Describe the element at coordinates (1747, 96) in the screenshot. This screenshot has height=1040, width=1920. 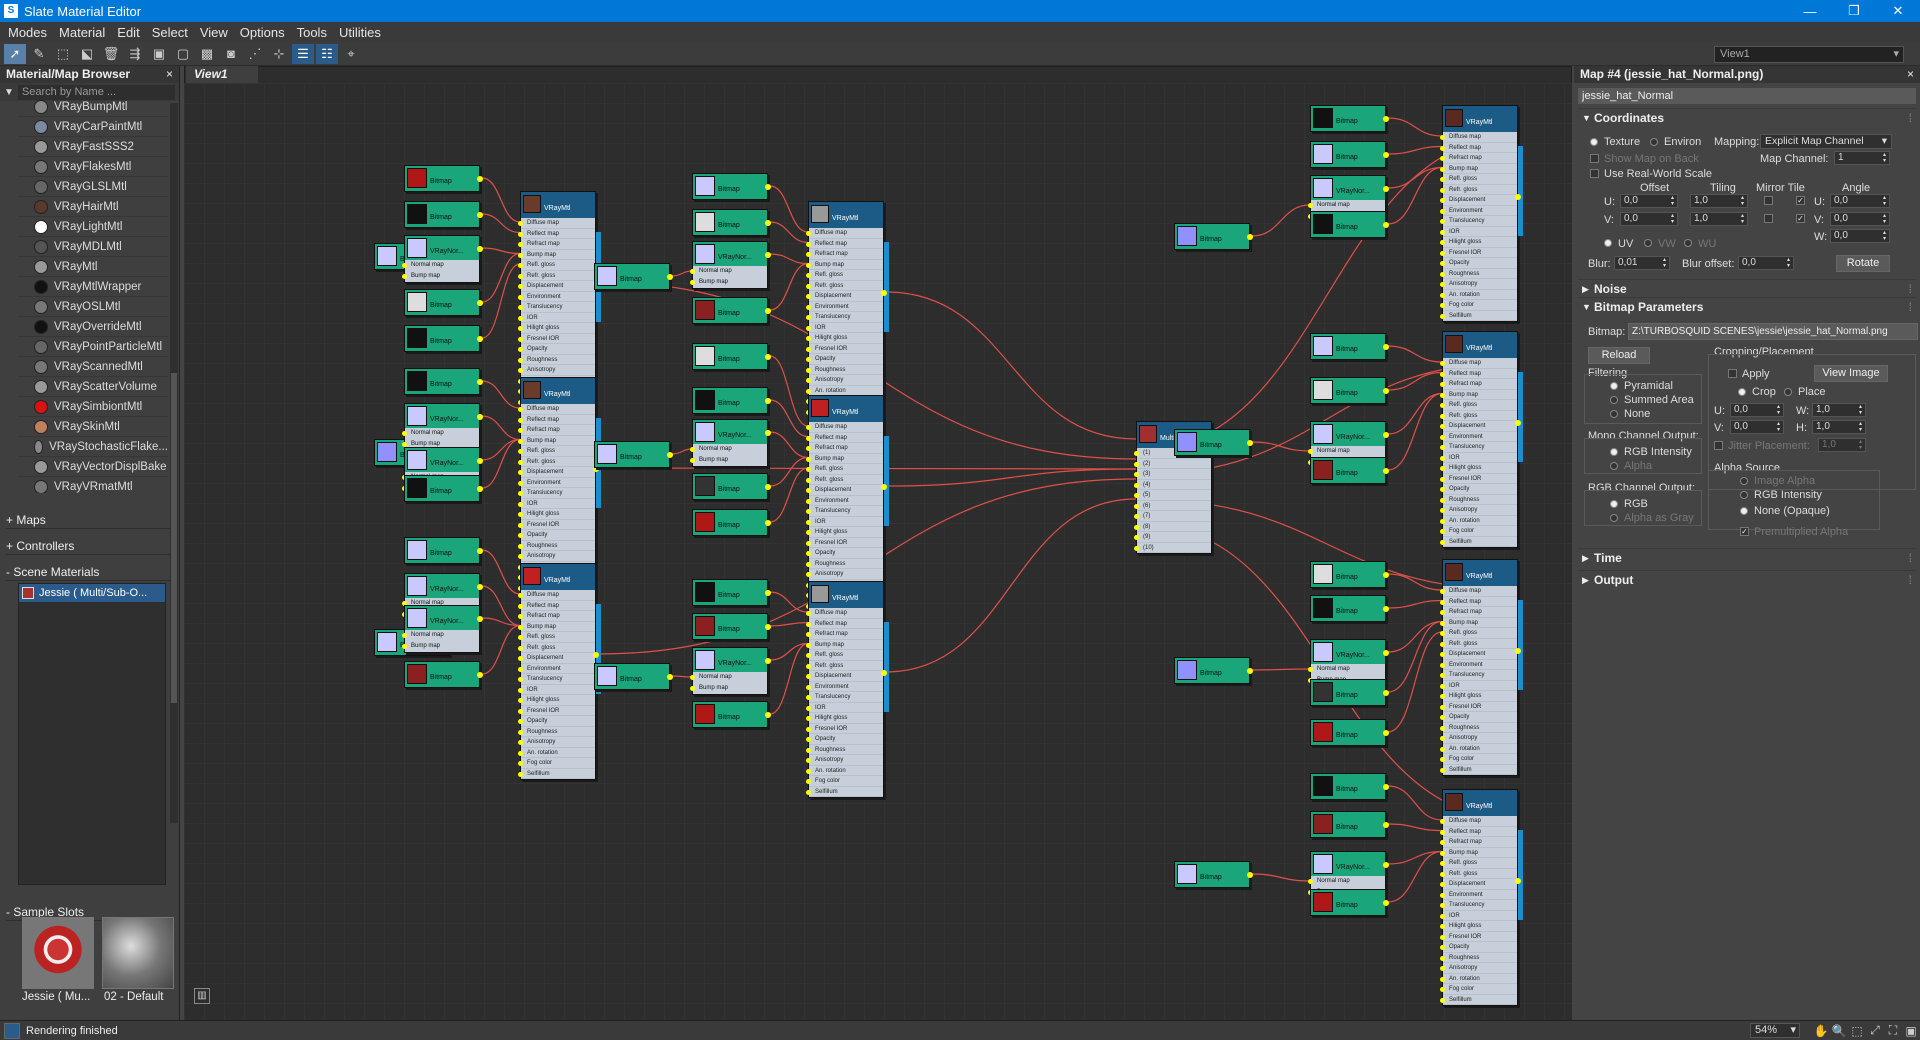
I see `map-name-field: jessie_hat_Normal` at that location.